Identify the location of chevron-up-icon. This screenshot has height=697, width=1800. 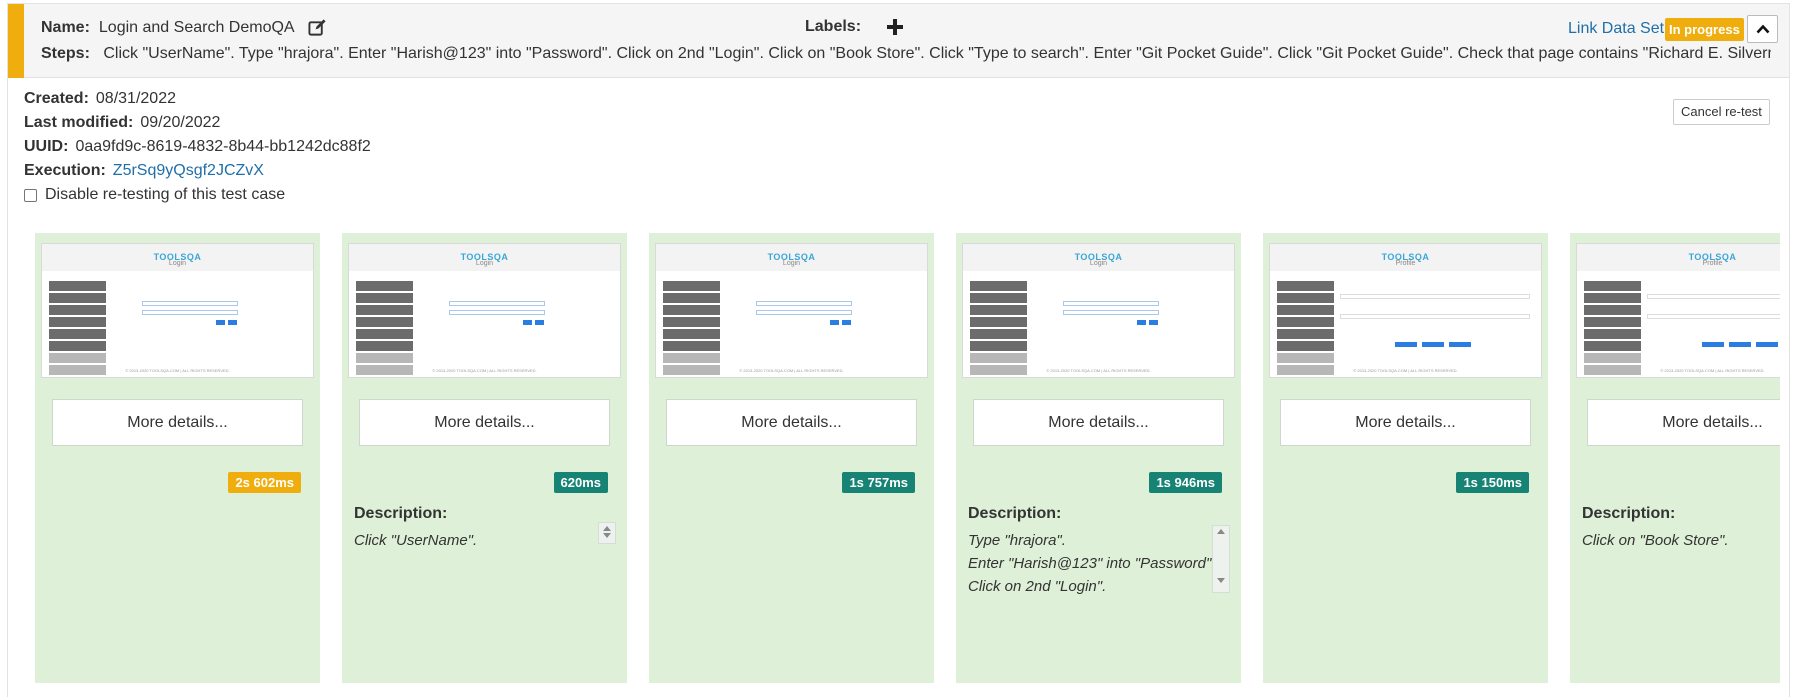
(1762, 29).